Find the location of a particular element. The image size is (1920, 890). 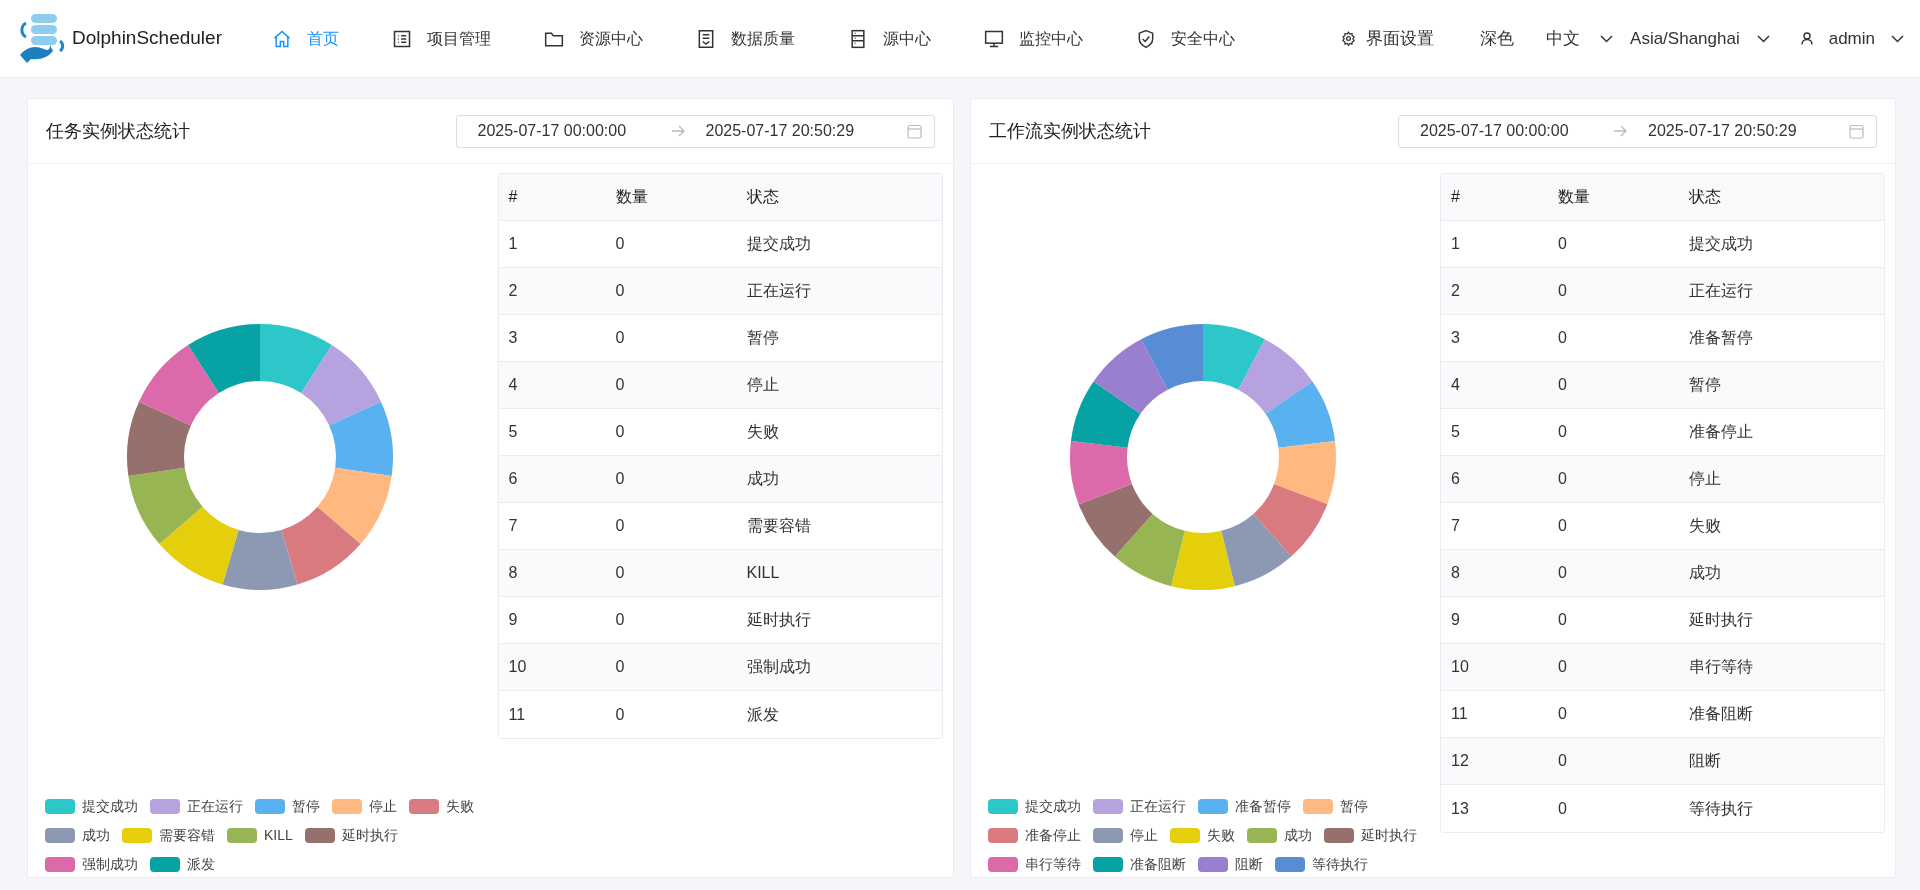

shield-icon is located at coordinates (1146, 38).